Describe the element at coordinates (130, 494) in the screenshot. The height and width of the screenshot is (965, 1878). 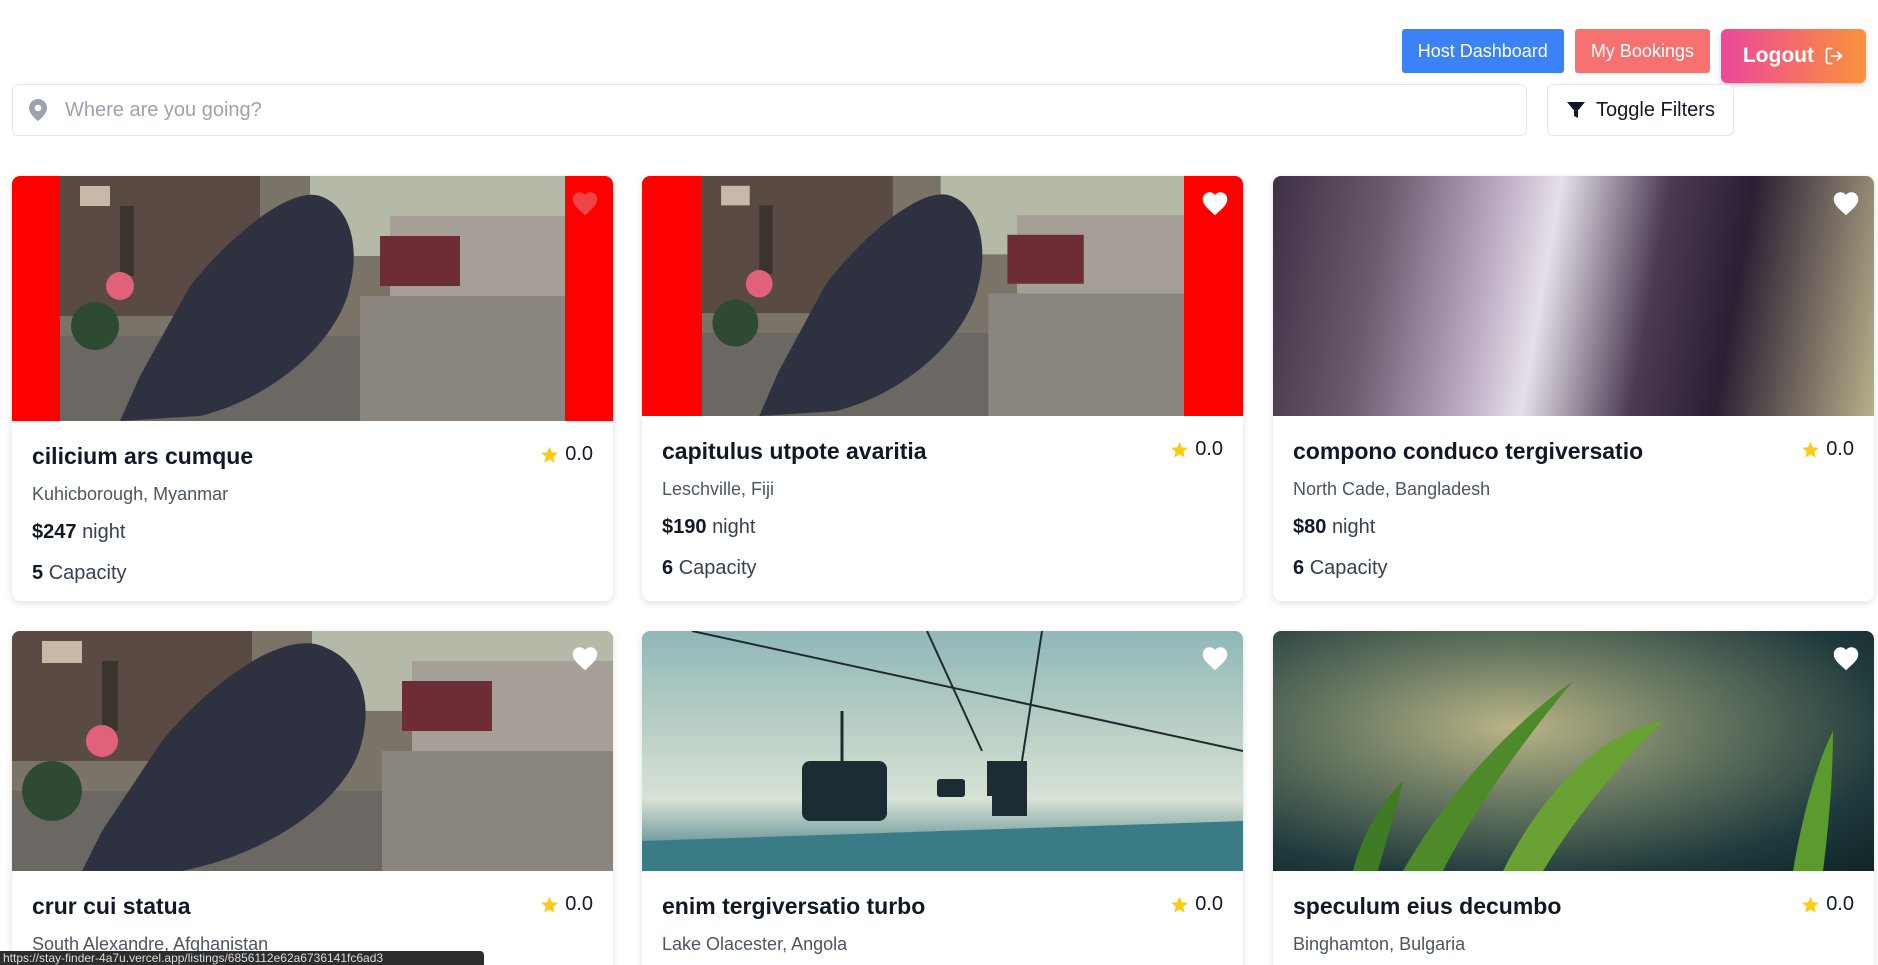
I see `listing-location: Kuhicborough, Myanmar` at that location.